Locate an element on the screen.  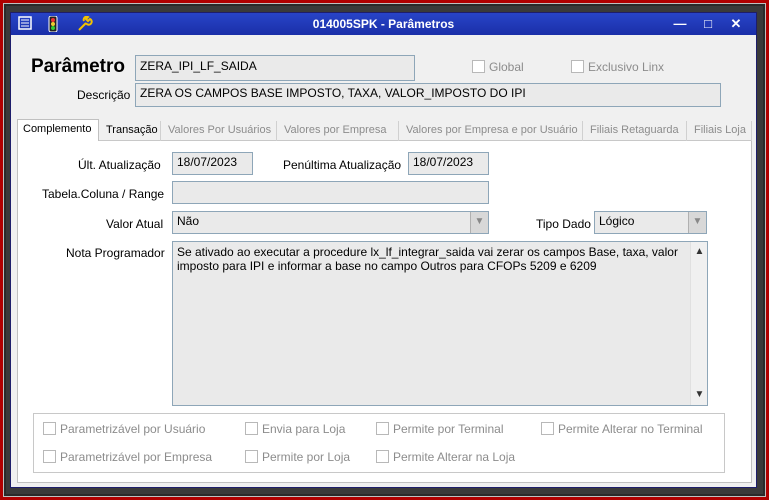
valor-atual-label: Valor Atual is located at coordinates (135, 224).